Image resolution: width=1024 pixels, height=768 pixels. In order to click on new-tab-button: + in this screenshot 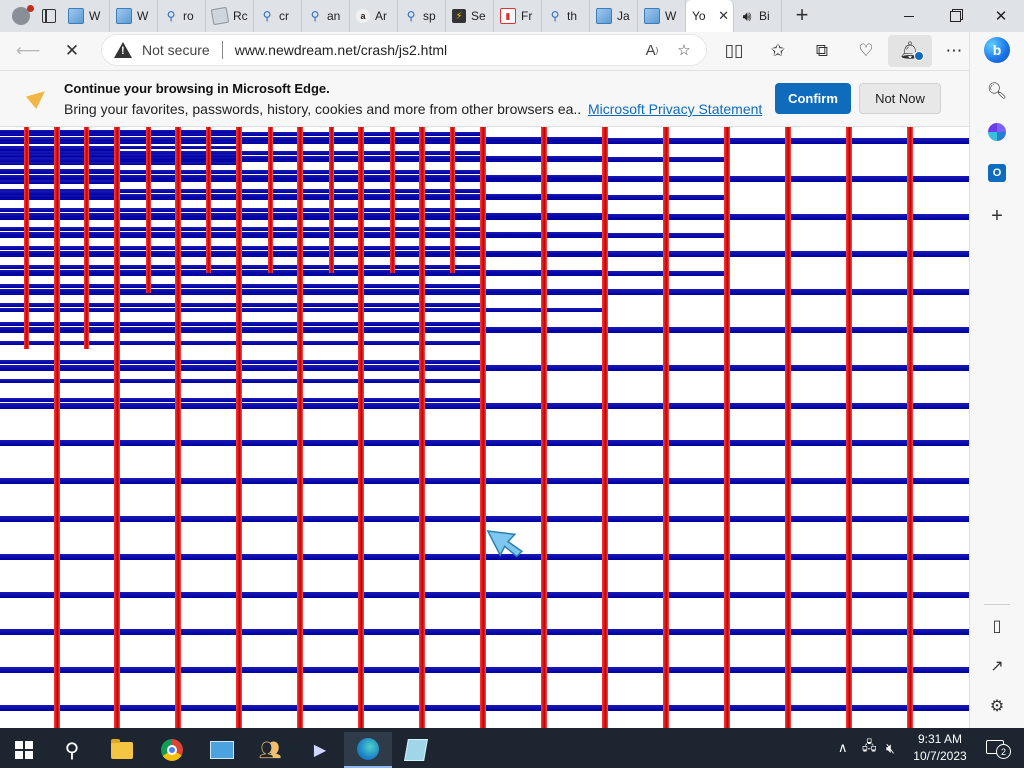, I will do `click(802, 16)`.